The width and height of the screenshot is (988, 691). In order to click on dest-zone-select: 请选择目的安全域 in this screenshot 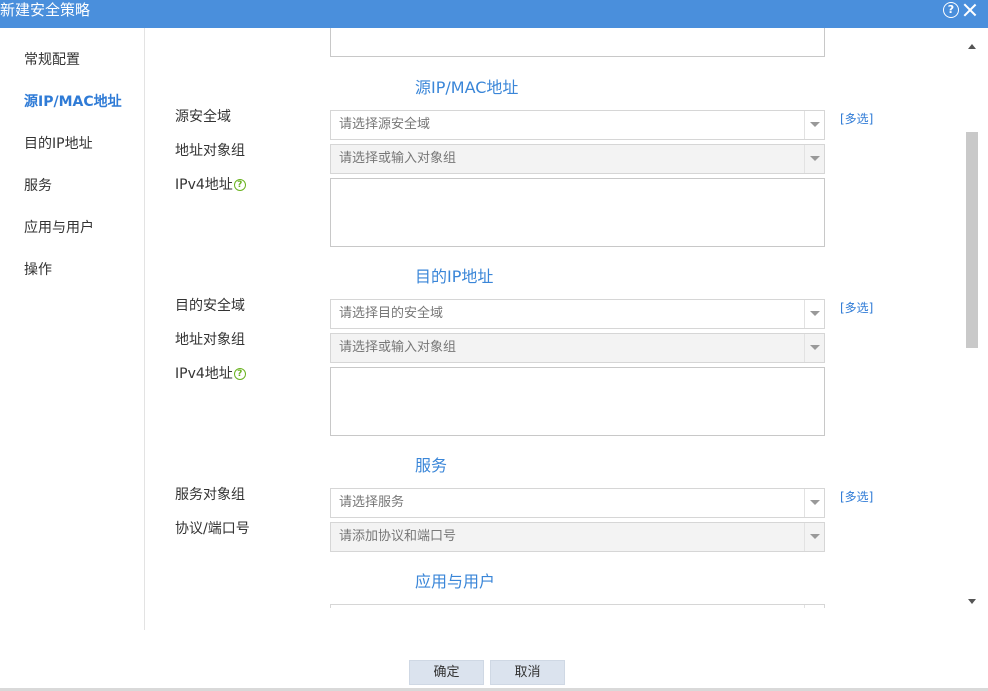, I will do `click(577, 314)`.